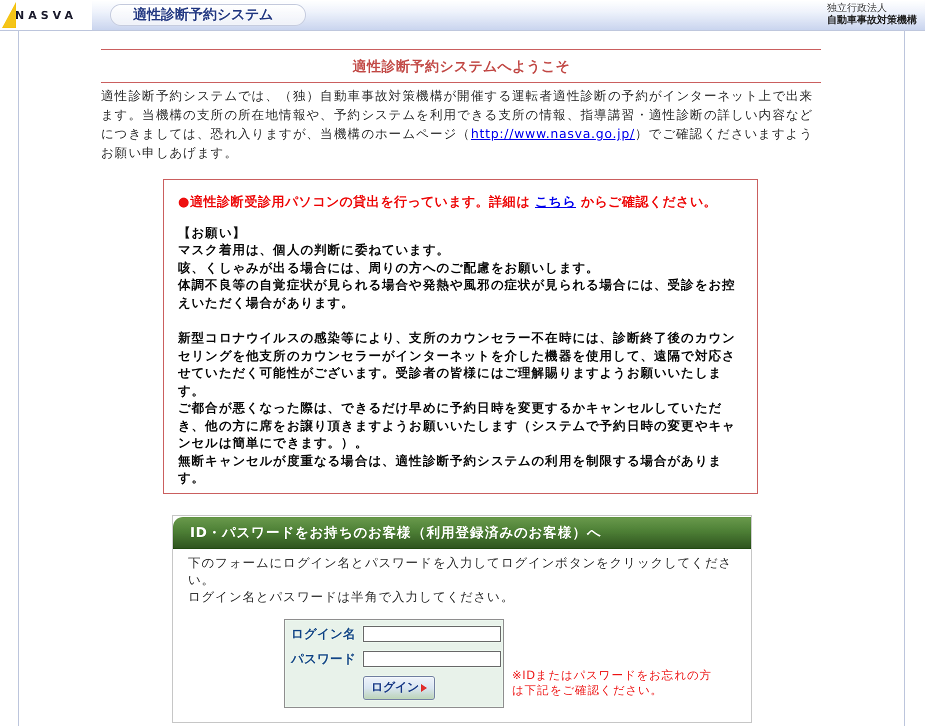  What do you see at coordinates (461, 66) in the screenshot?
I see `welcome-title: 適性診断予約システムへようこそ` at bounding box center [461, 66].